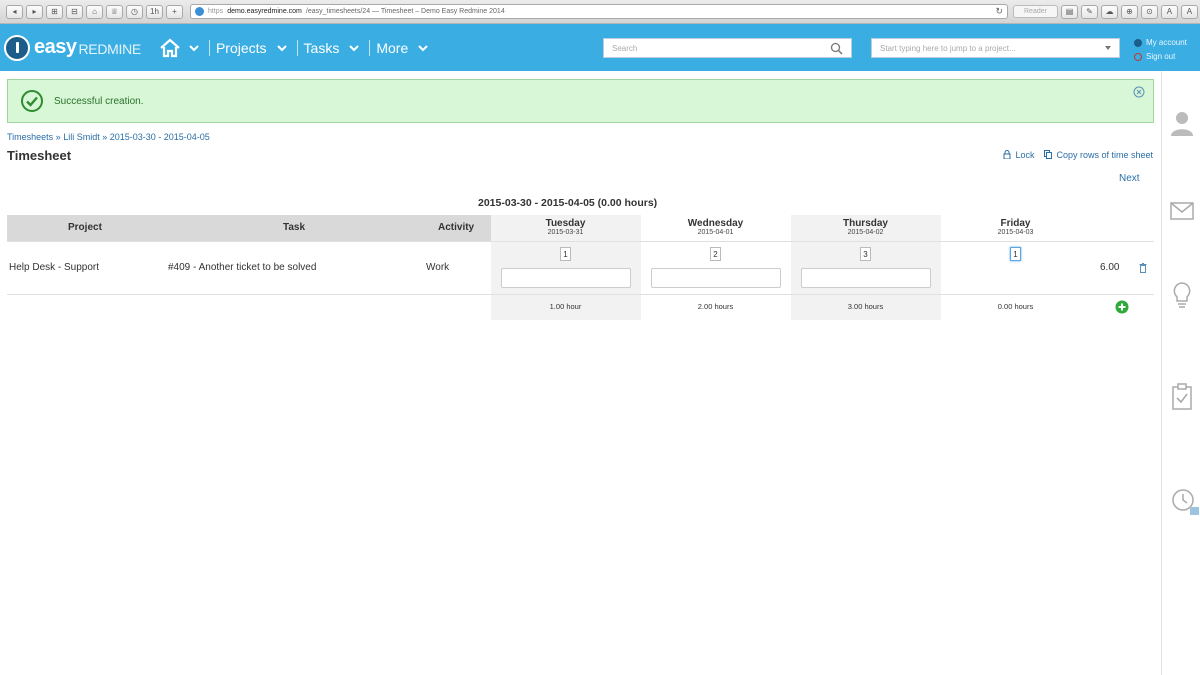  I want to click on nav-projects: Projects, so click(251, 48).